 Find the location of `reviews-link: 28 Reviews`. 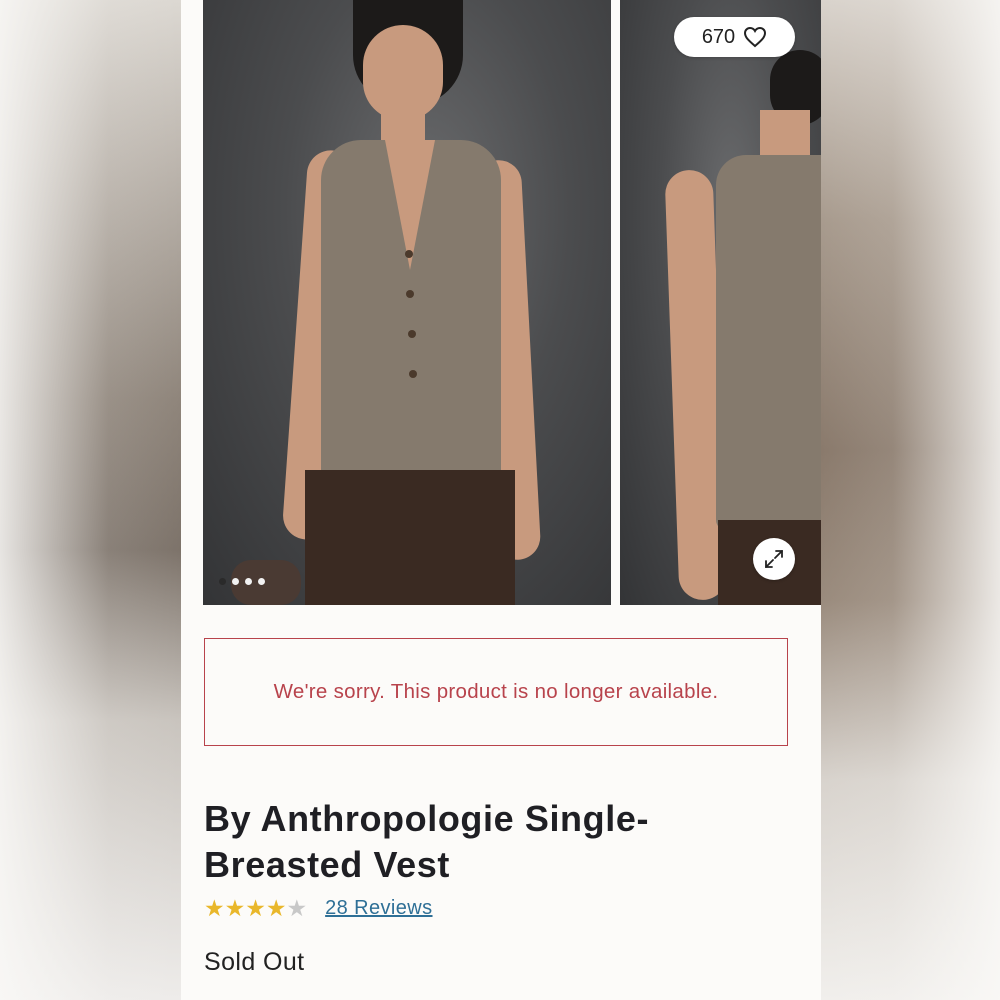

reviews-link: 28 Reviews is located at coordinates (378, 908).